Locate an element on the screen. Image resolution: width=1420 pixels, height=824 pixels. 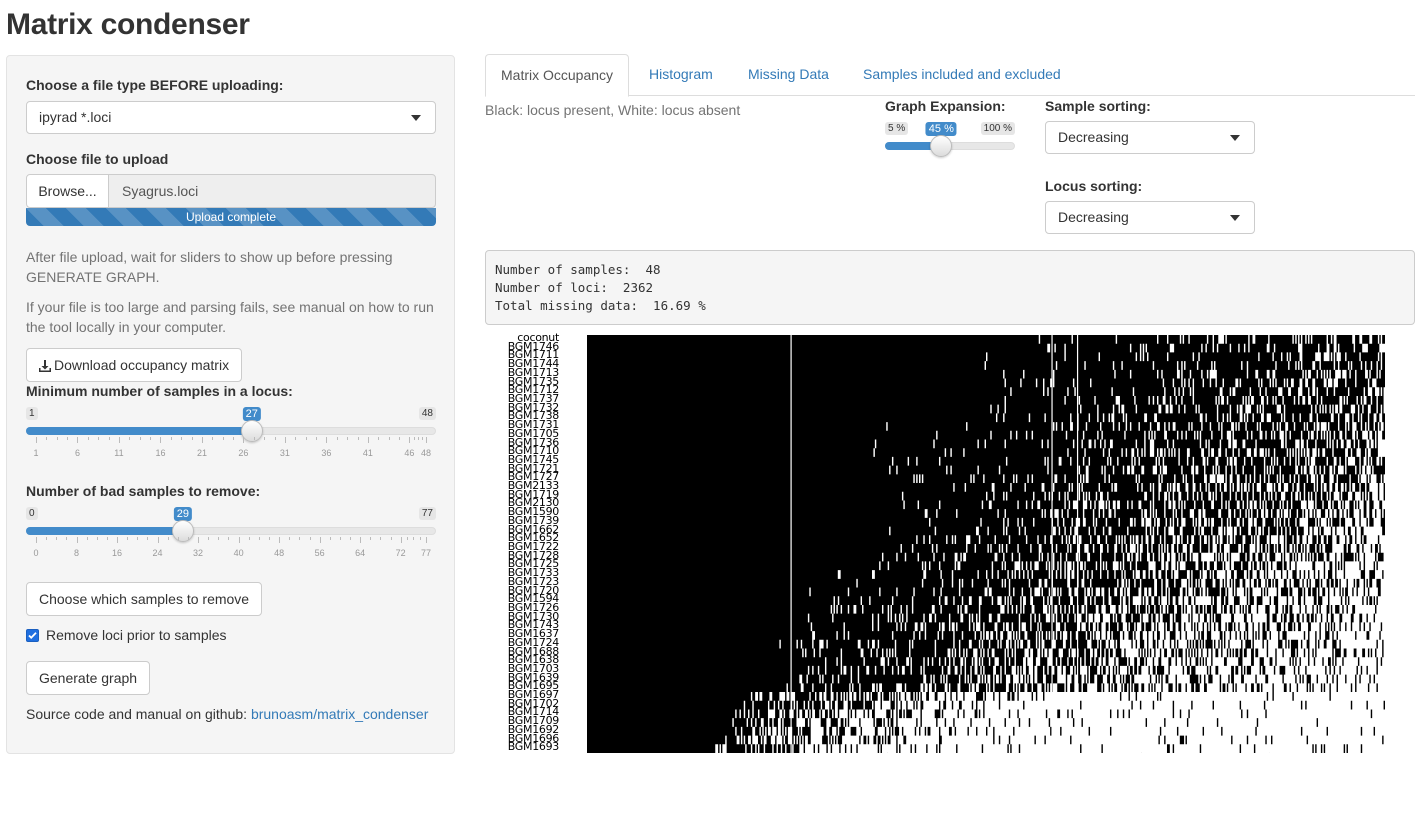
file-type-label: Choose a file type BEFORE uploading: is located at coordinates (155, 85).